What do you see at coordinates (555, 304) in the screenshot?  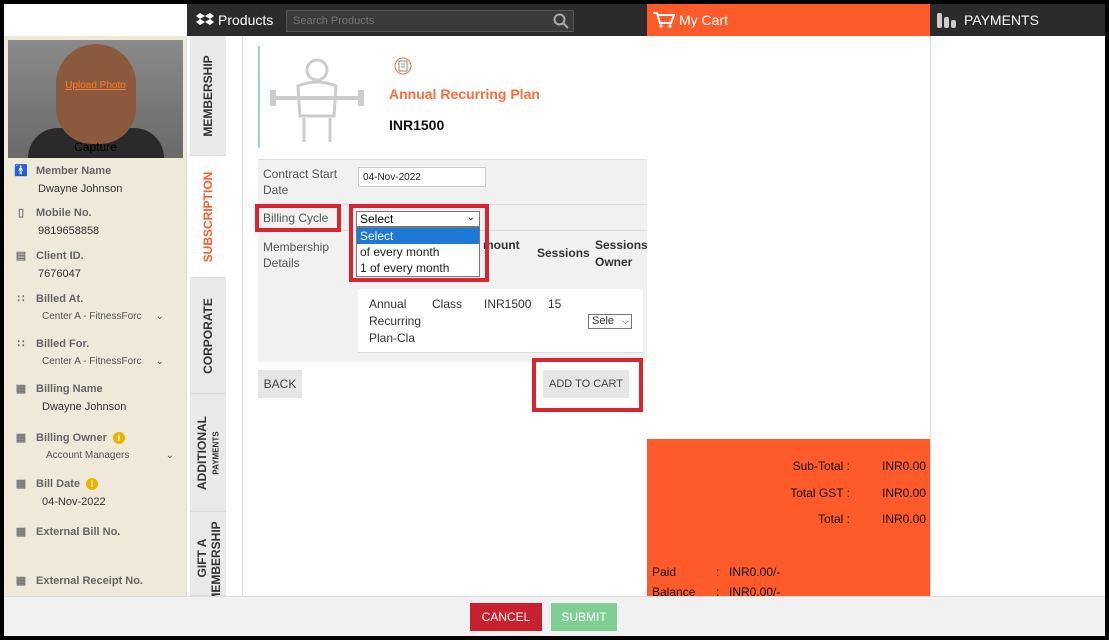 I see `row-sessions: 15` at bounding box center [555, 304].